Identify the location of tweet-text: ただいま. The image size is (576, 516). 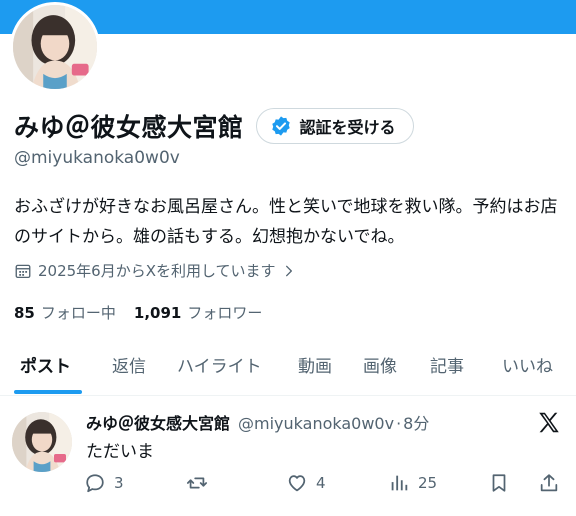
(120, 452).